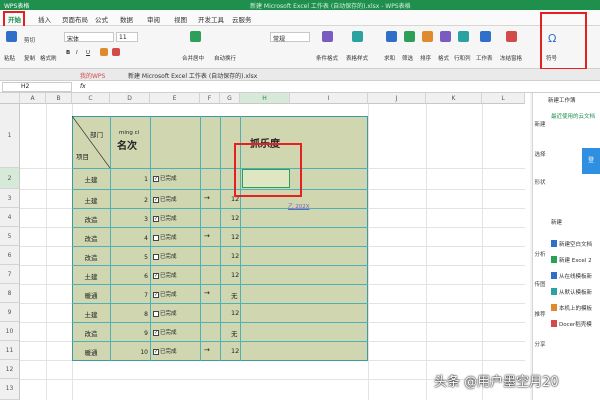 The image size is (600, 400). I want to click on new-item-0: 新建空白文档, so click(575, 244).